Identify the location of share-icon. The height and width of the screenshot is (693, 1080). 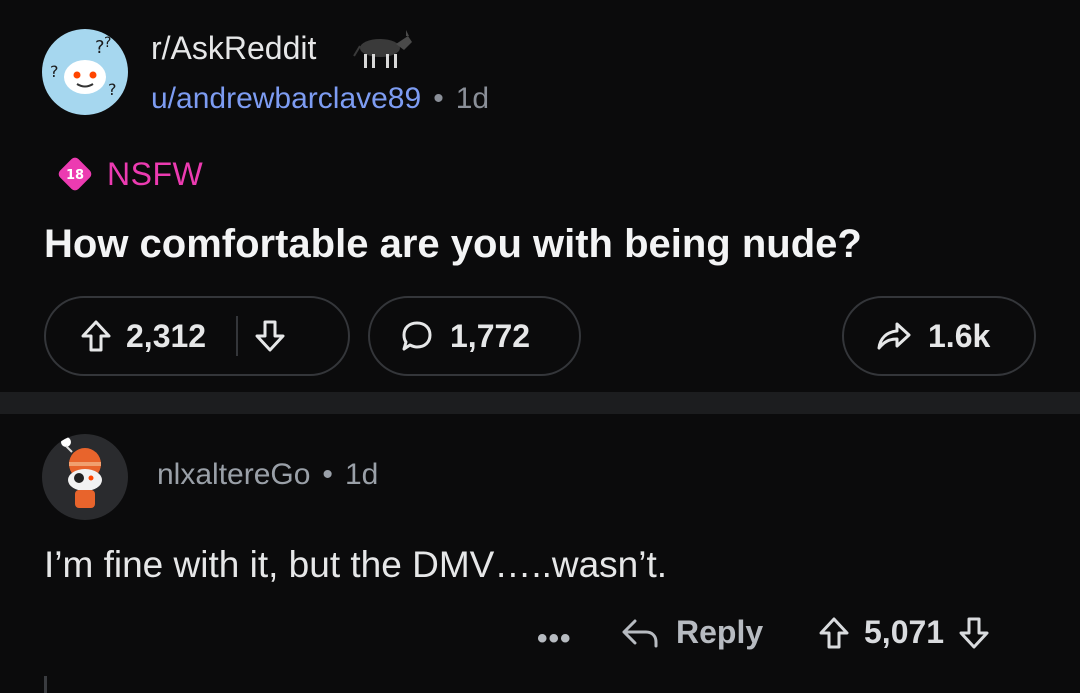
(894, 336).